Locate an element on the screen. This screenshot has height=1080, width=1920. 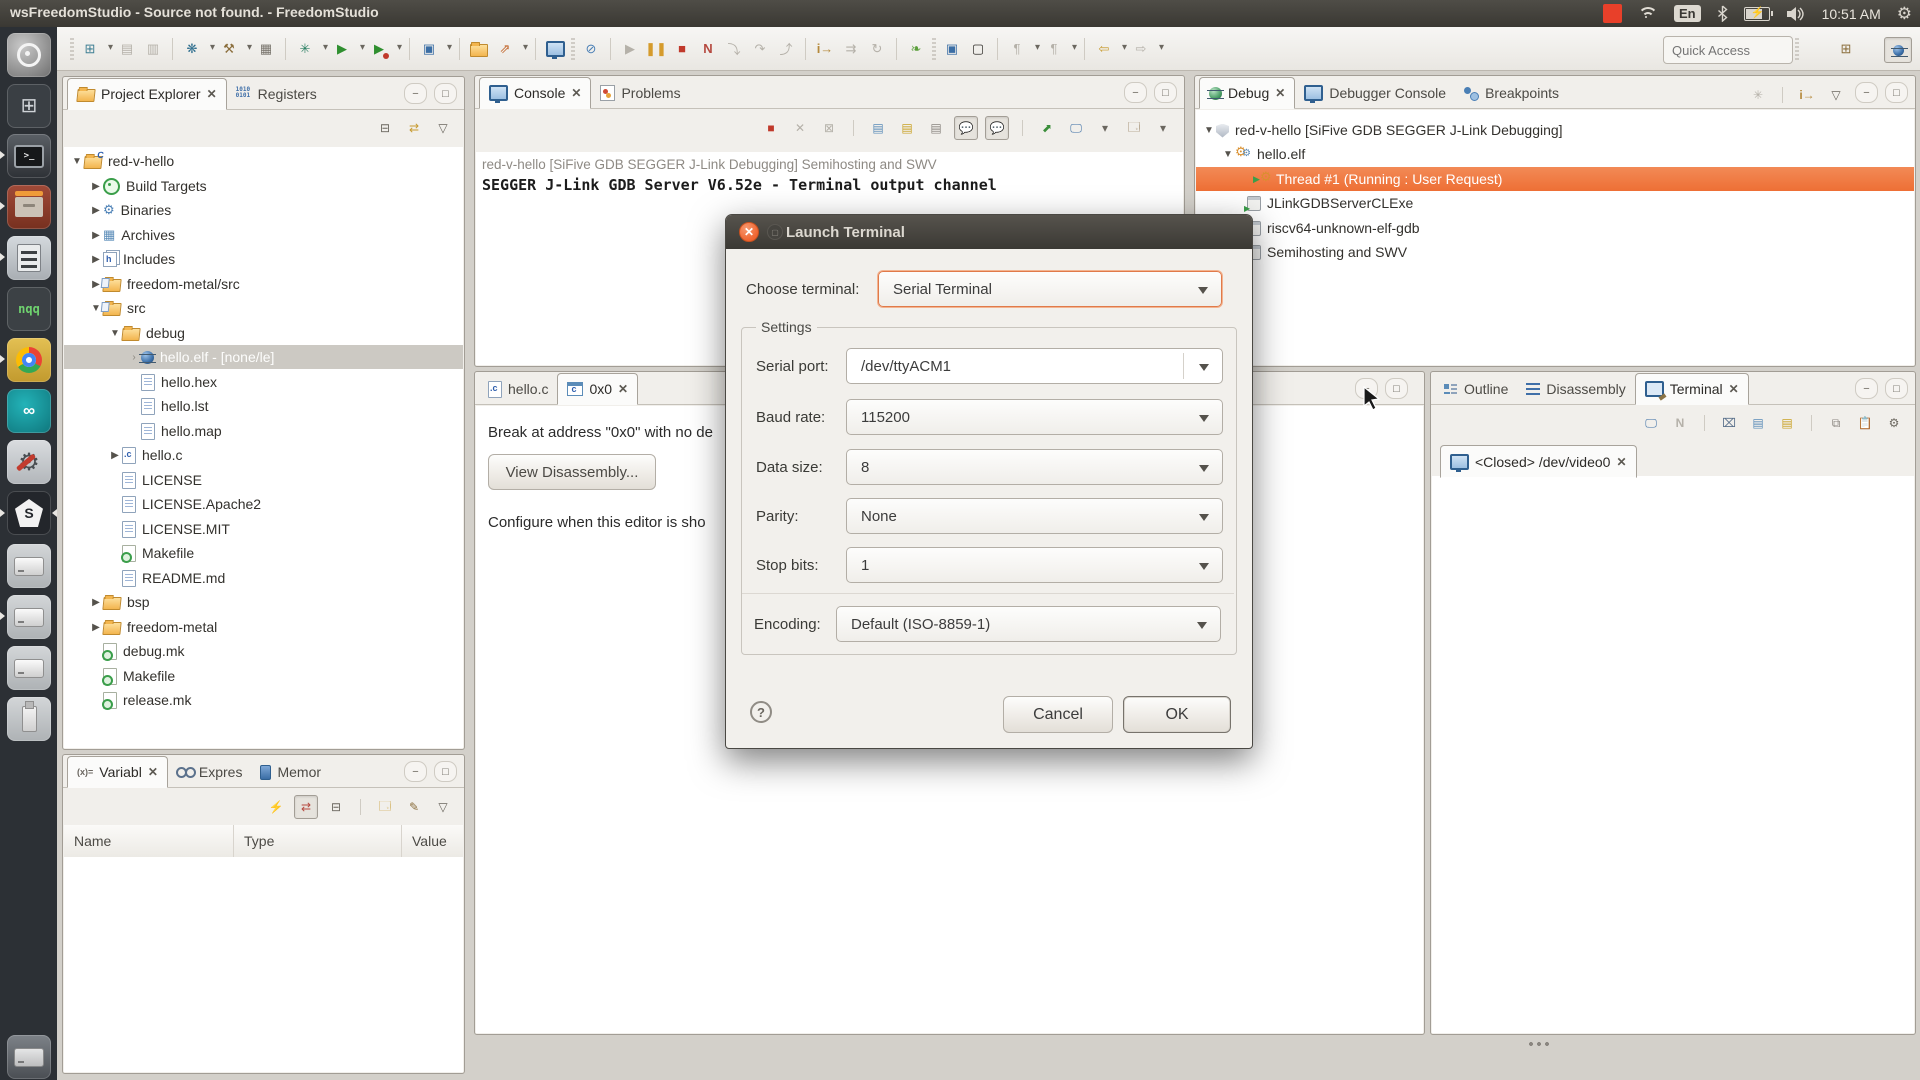
tree-item-bsp: ▶ bsp is located at coordinates (263, 602).